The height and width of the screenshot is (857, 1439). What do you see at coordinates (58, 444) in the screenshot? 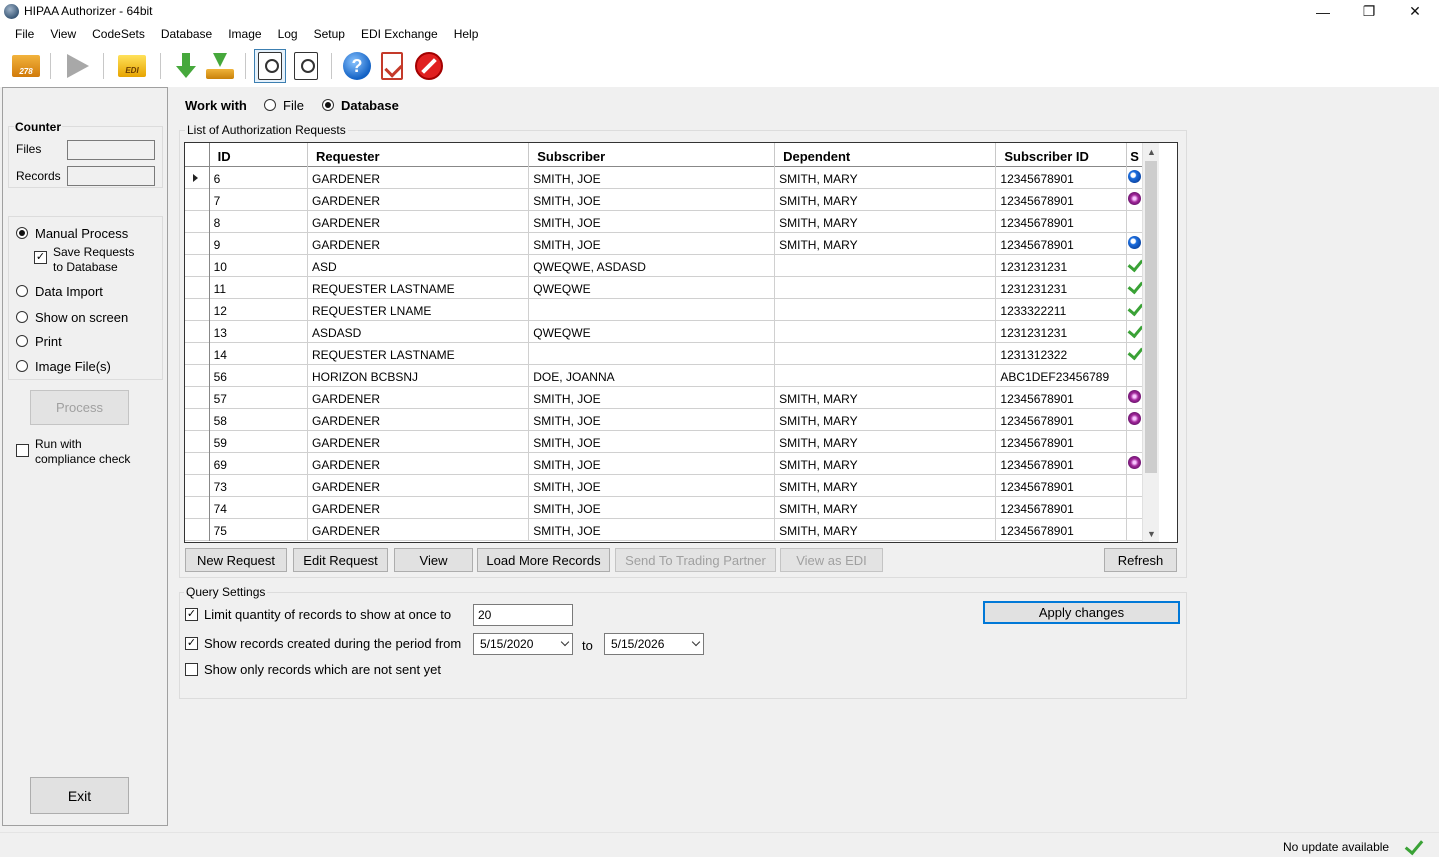
I see `run-with-label-1: Run with` at bounding box center [58, 444].